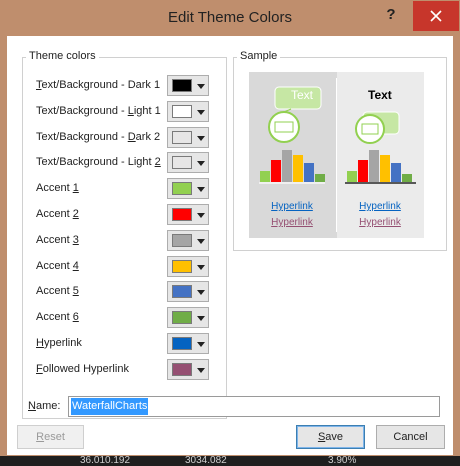 The height and width of the screenshot is (466, 460). I want to click on sample-left-text: Text, so click(302, 95).